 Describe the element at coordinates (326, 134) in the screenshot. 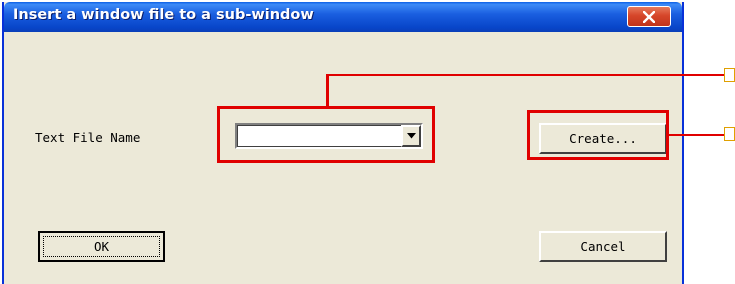

I see `combobox-highlight-box` at that location.